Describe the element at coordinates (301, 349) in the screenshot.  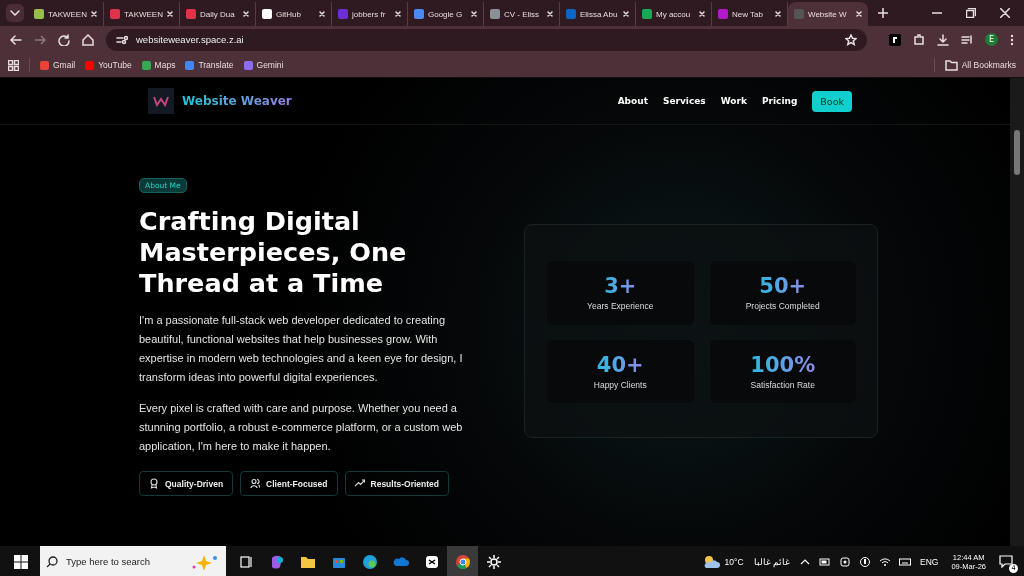
I see `hero-paragraph: I'm a passionate full-stack web developer dedicated to creating beautiful, functional websites that help businesses grow. With expertise in modern web technologies and a keen eye for design, I transform ideas into powerful digital experiences.` at that location.